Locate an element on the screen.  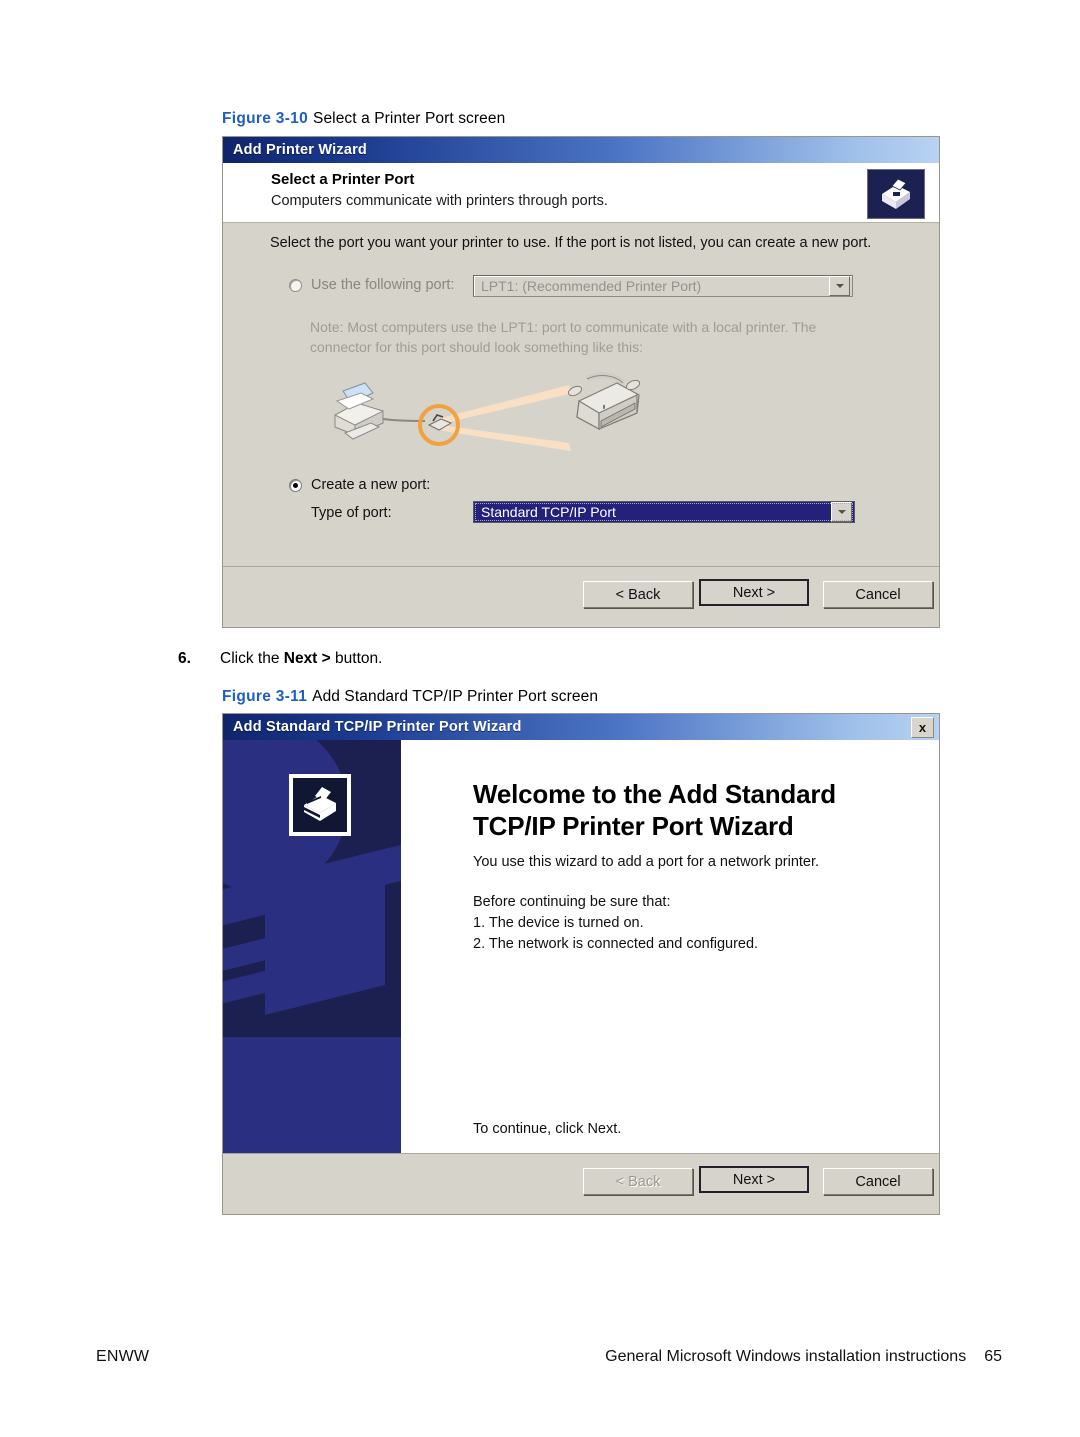
add-printer-wizard-titlebar: Add Printer Wizard is located at coordinates (581, 150).